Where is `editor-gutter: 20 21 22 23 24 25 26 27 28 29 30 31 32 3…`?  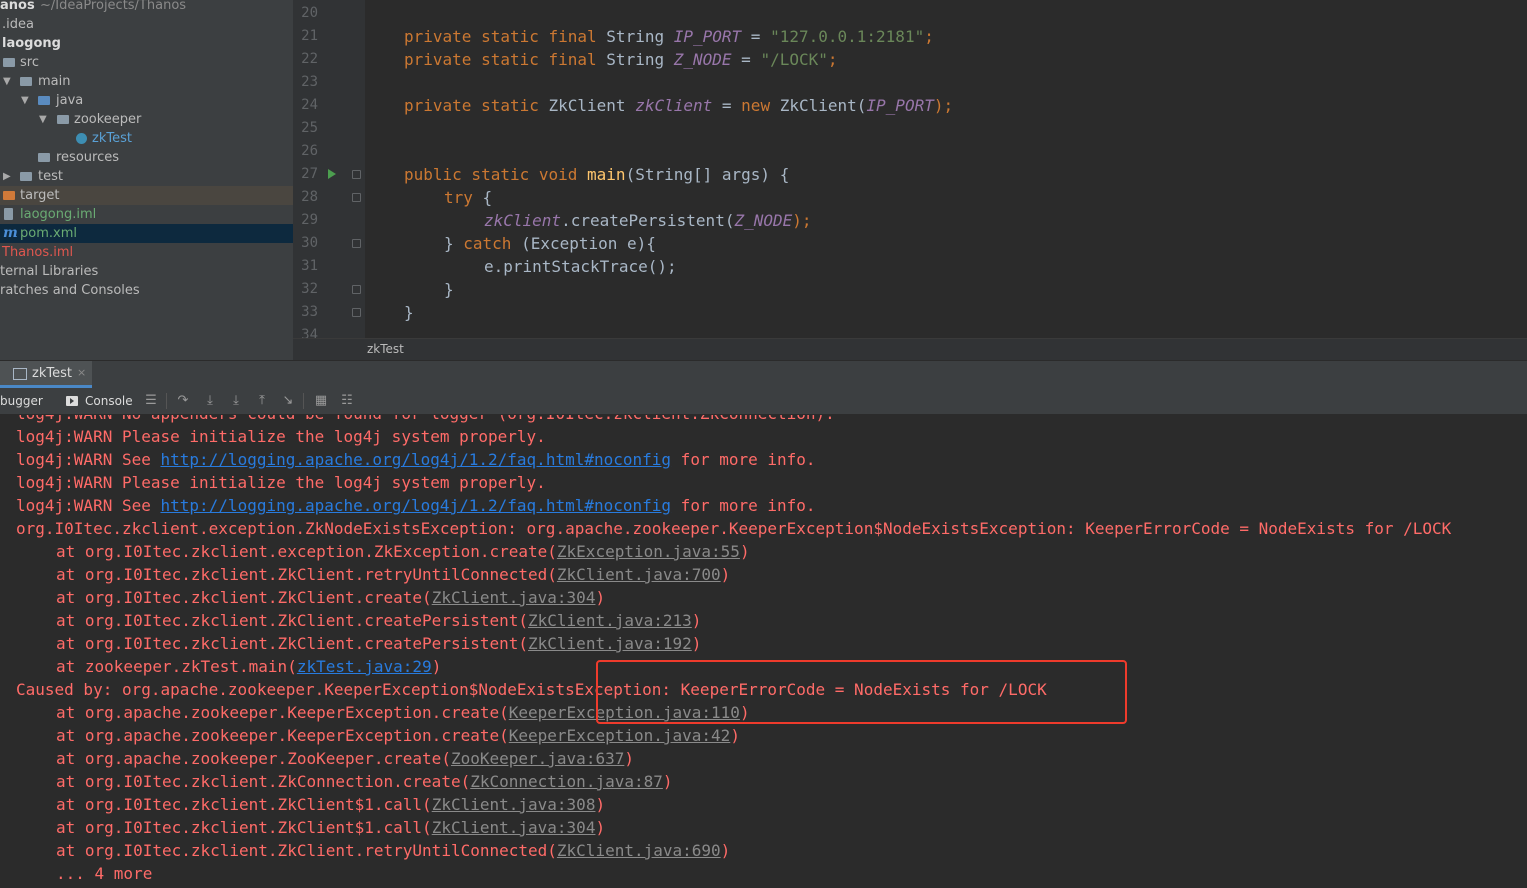
editor-gutter: 20 21 22 23 24 25 26 27 28 29 30 31 32 3… is located at coordinates (329, 169).